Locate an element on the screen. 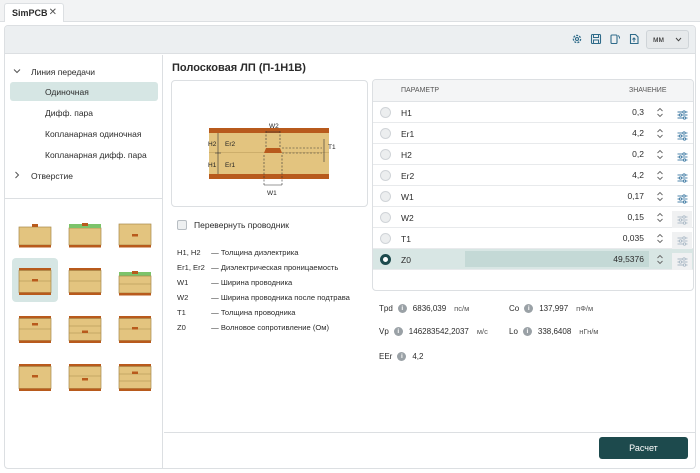 The image size is (700, 473). param-value-input: 0,035 is located at coordinates (557, 238).